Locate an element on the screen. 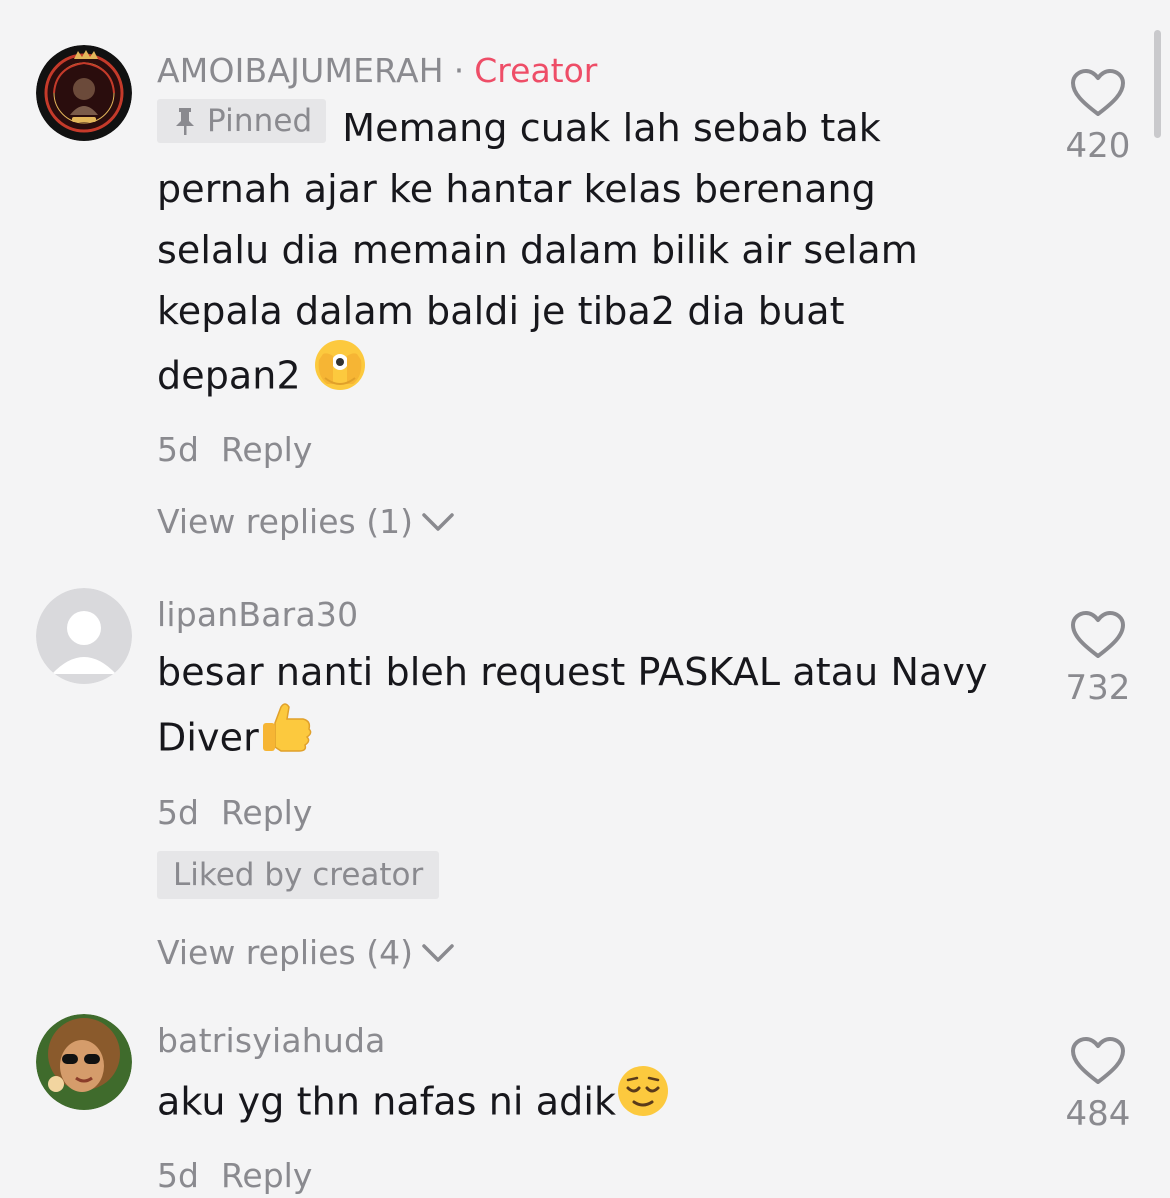 This screenshot has height=1198, width=1170. liked-by-creator-badge: Liked by creator is located at coordinates (298, 875).